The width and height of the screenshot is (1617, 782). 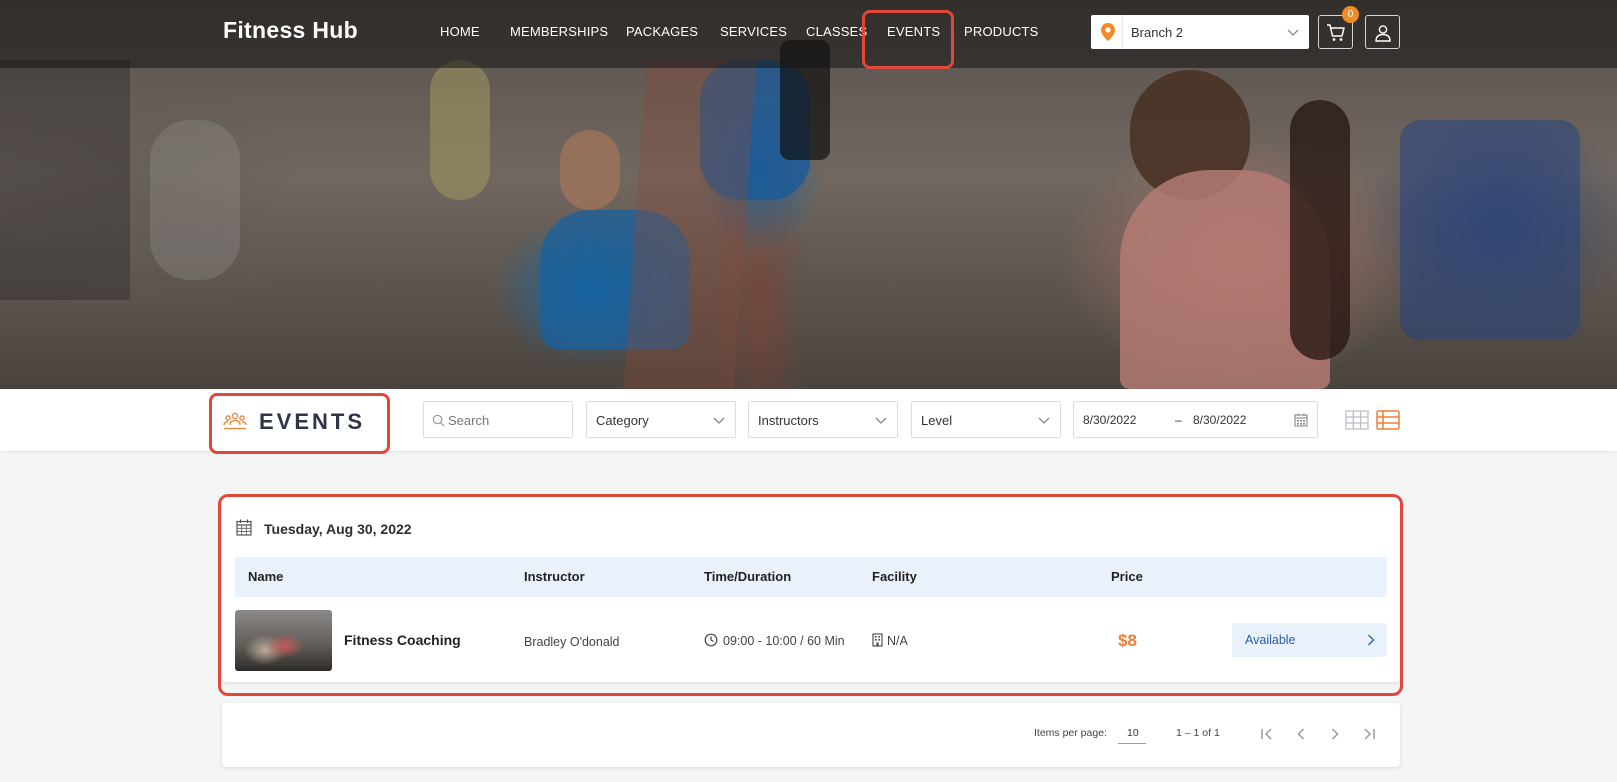 I want to click on nav-memberships: MEMBERSHIPS, so click(x=559, y=31).